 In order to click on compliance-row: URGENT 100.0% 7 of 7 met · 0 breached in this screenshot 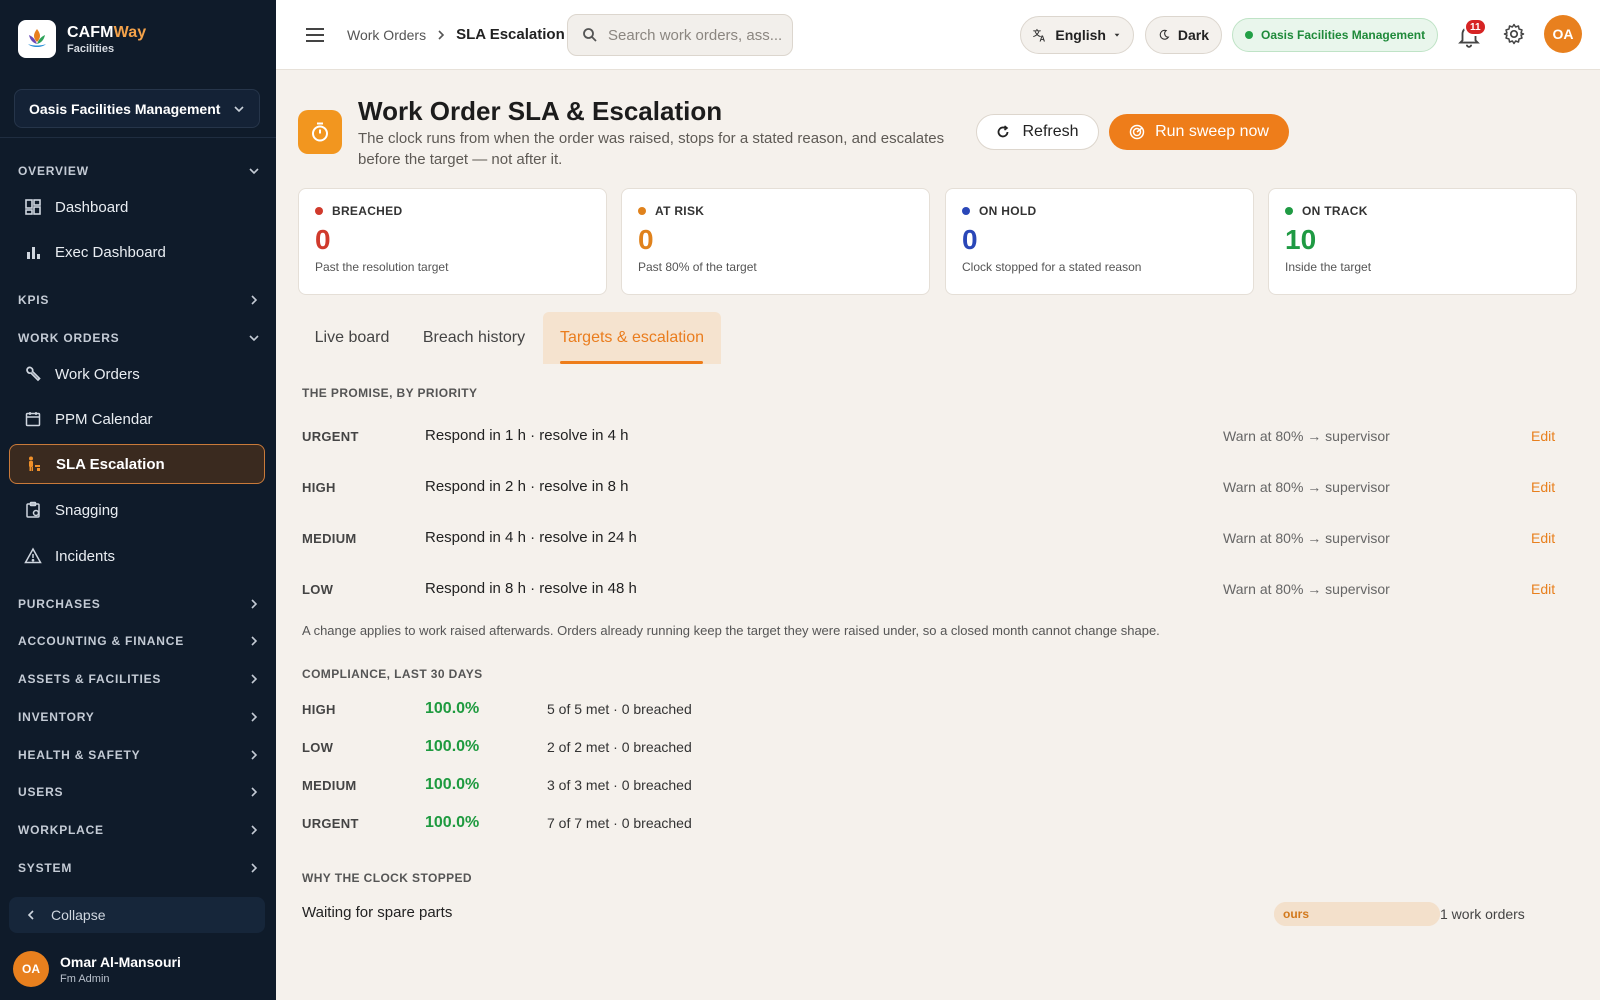, I will do `click(652, 824)`.